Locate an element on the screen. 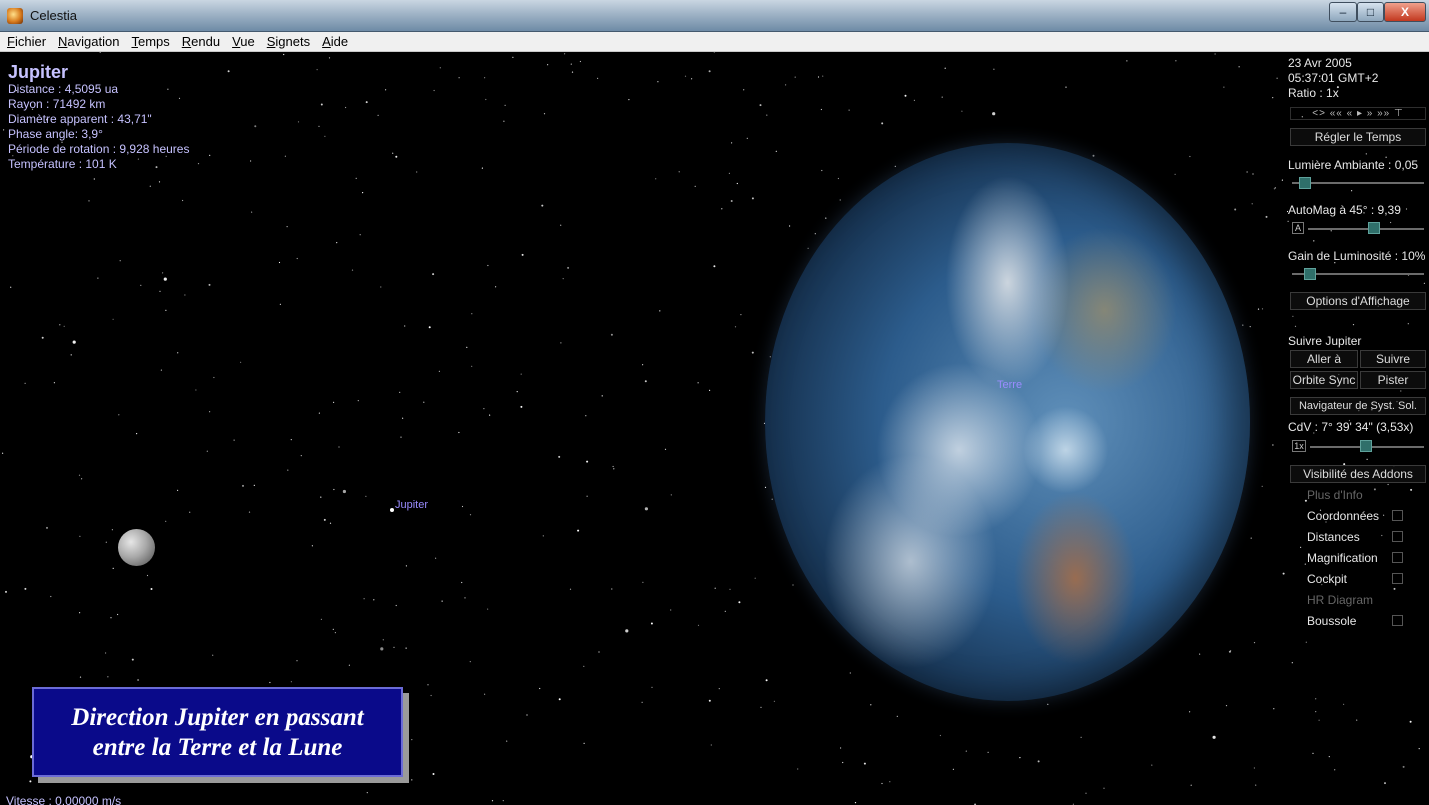 The width and height of the screenshot is (1429, 805). track-button: Pister is located at coordinates (1393, 380).